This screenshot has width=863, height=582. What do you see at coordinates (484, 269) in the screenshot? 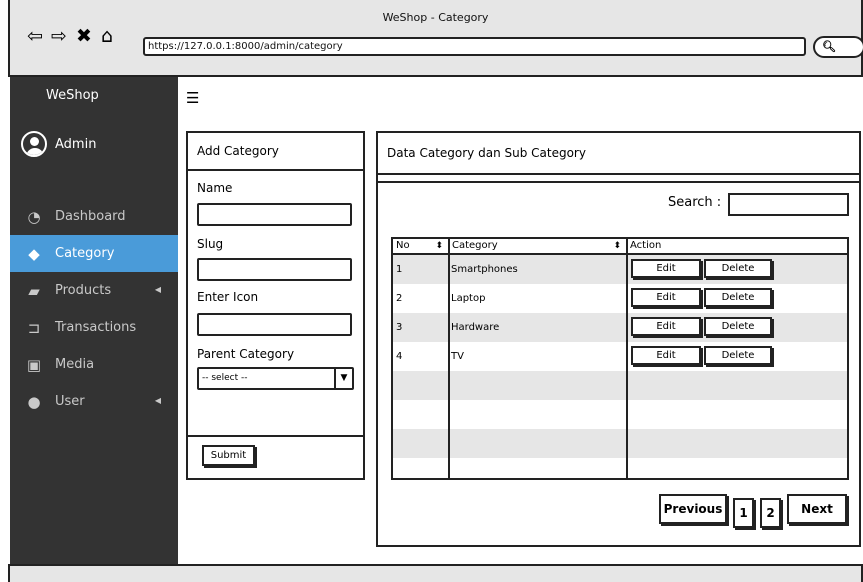
I see `row-category: Smartphones` at bounding box center [484, 269].